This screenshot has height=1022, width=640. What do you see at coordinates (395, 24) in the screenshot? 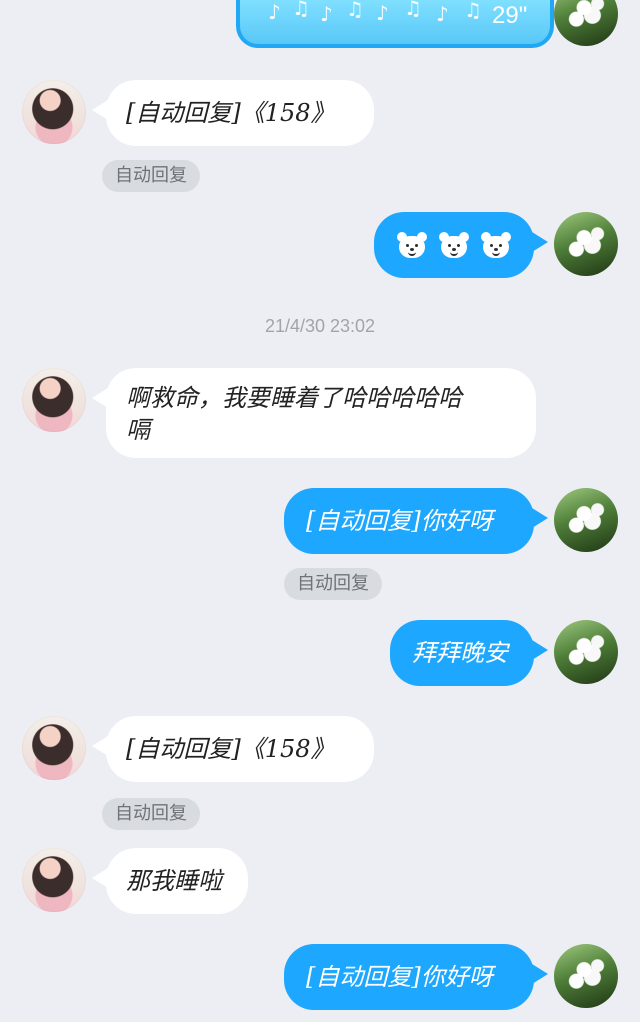
I see `voice-message-bubble: ♪ ♫ ♪ ♫ ♪ ♫ ♪ ♫ 29"` at bounding box center [395, 24].